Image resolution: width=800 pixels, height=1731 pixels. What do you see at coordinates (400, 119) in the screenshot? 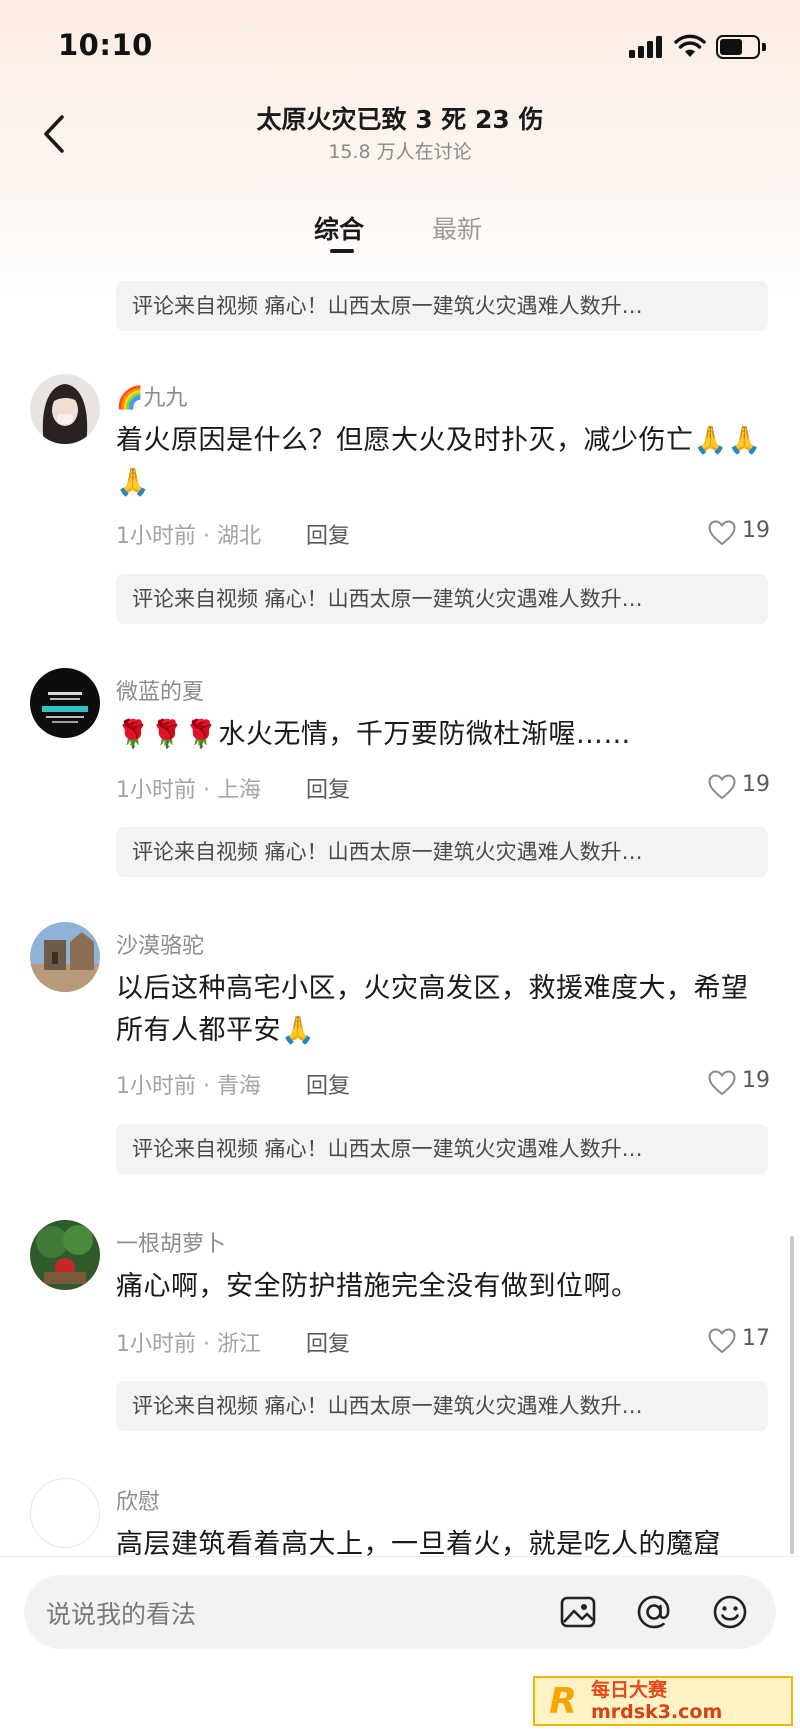
I see `page-title: 太原火灾已致 3 死 23 伤` at bounding box center [400, 119].